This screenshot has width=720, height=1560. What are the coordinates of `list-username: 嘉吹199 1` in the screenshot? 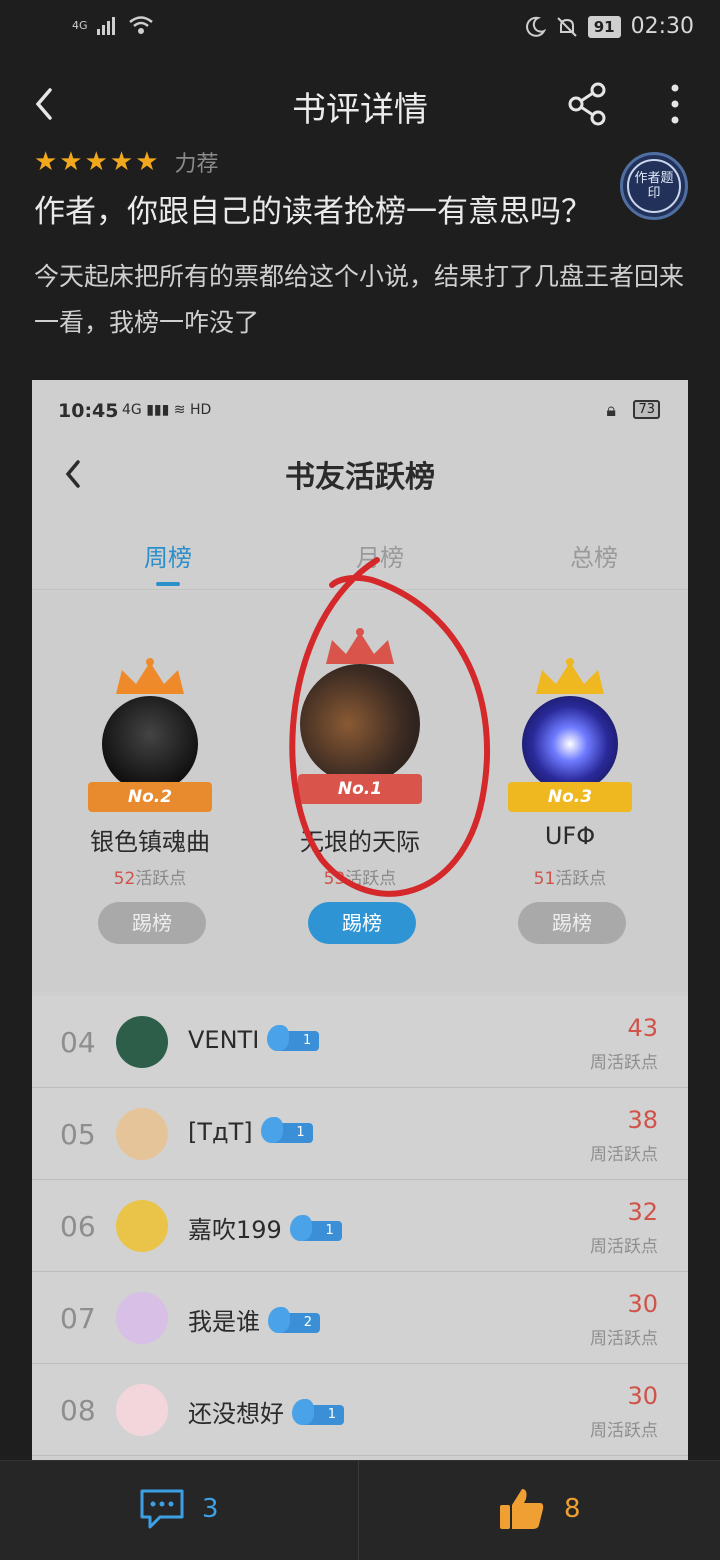 It's located at (265, 1227).